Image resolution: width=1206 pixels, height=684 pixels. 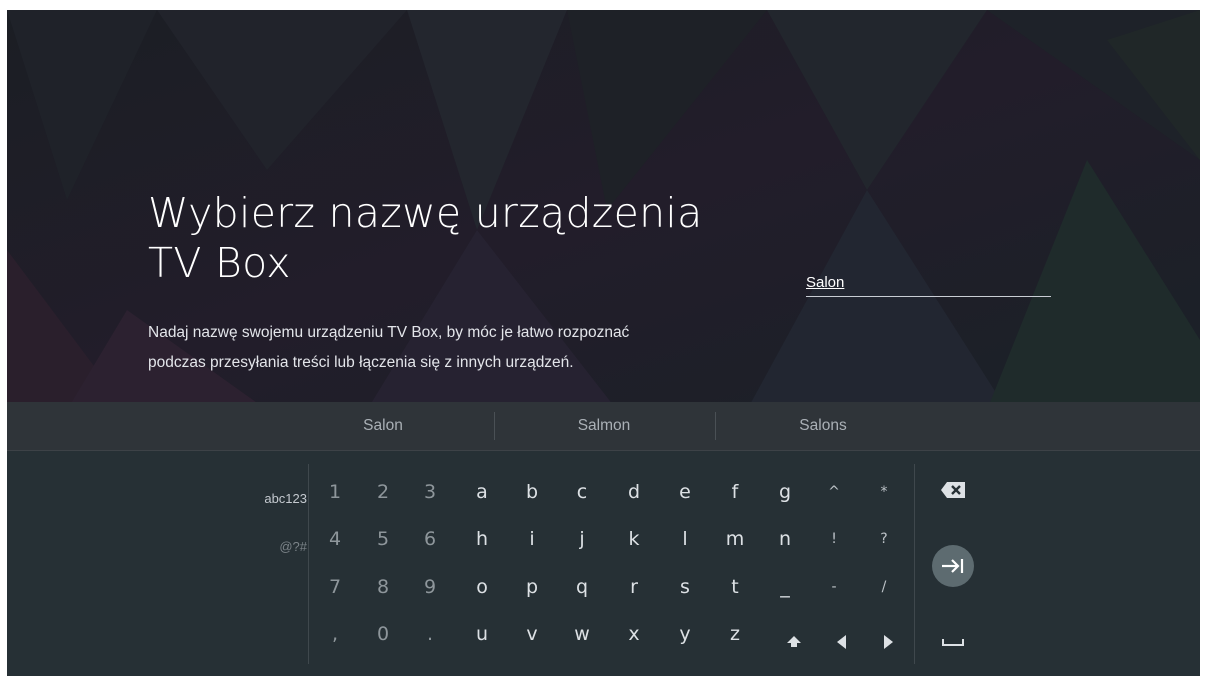 I want to click on suggestion-item: Salon, so click(x=383, y=426).